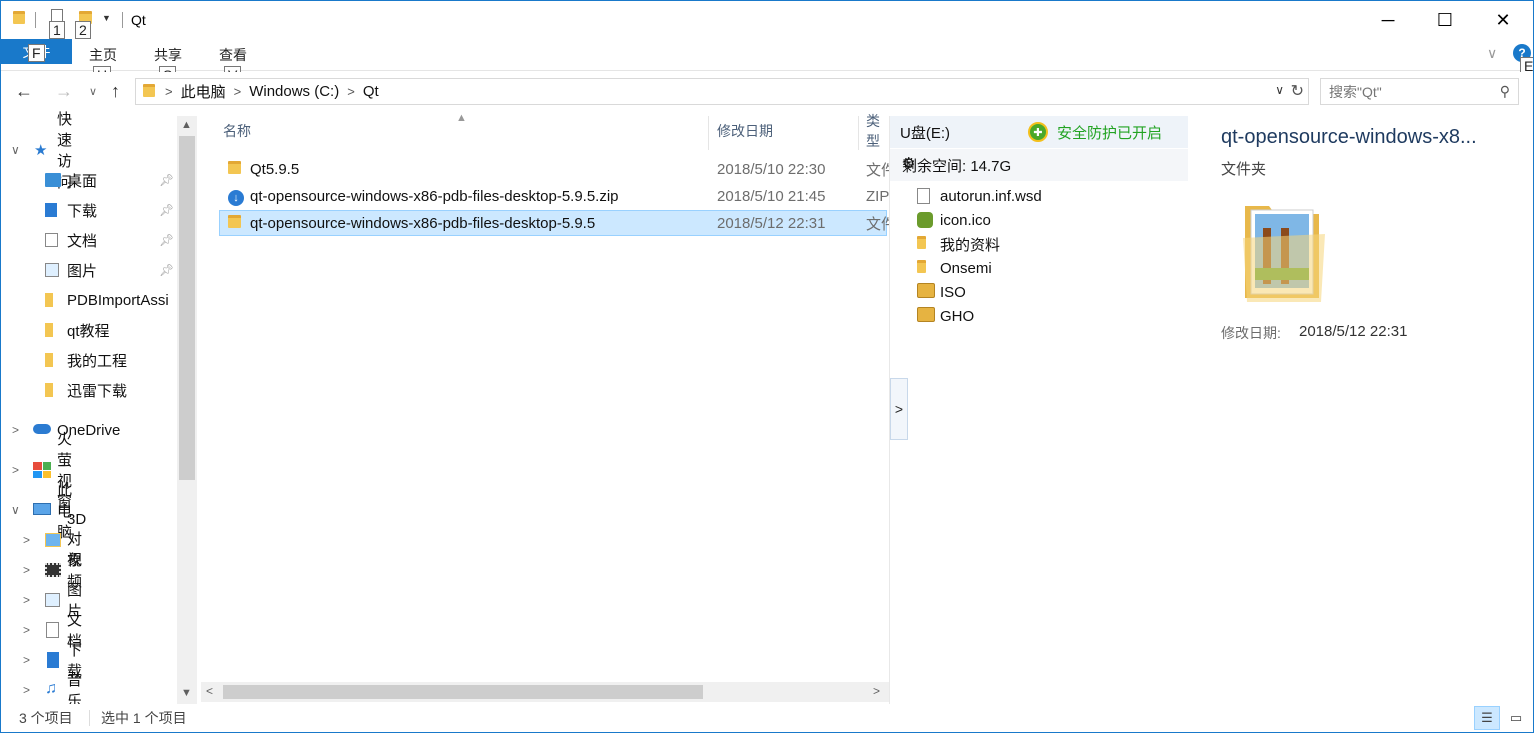  Describe the element at coordinates (233, 55) in the screenshot. I see `tab-view: 查看` at that location.